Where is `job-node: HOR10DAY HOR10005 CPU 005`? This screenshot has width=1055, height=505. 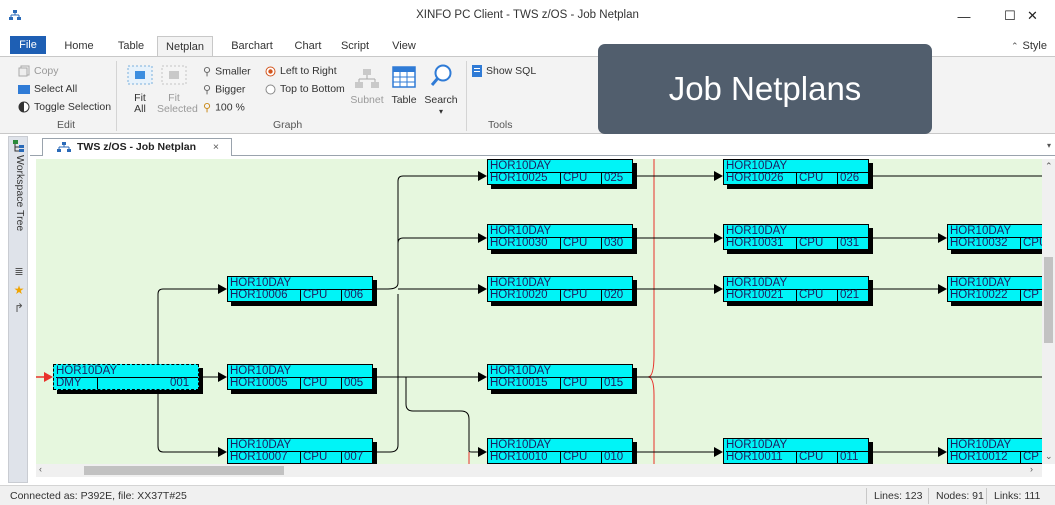
job-node: HOR10DAY HOR10005 CPU 005 is located at coordinates (300, 377).